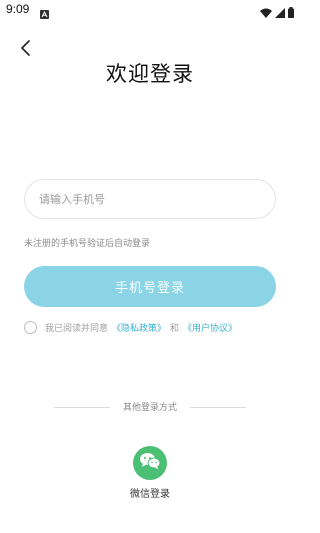 This screenshot has width=320, height=533. I want to click on wechat-login-button, so click(150, 463).